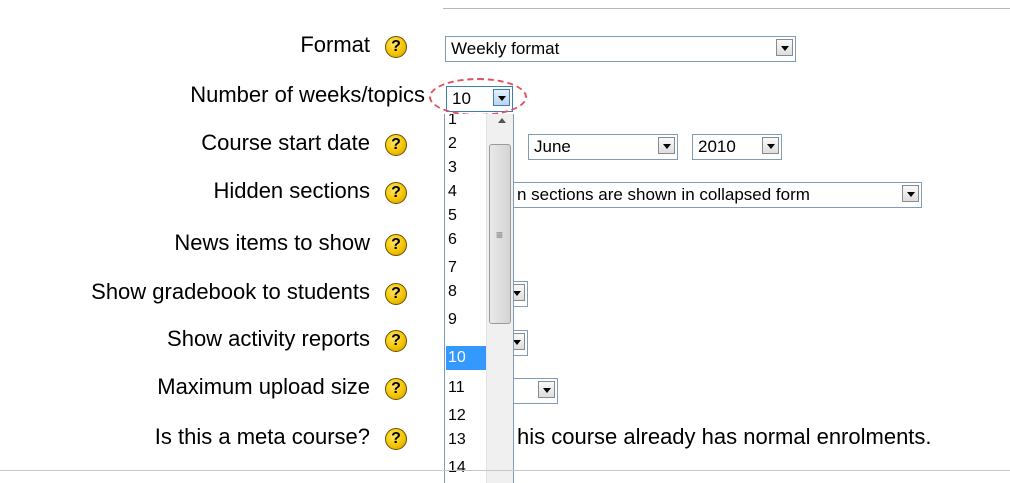 This screenshot has height=483, width=1010. I want to click on start-month-select: June, so click(603, 147).